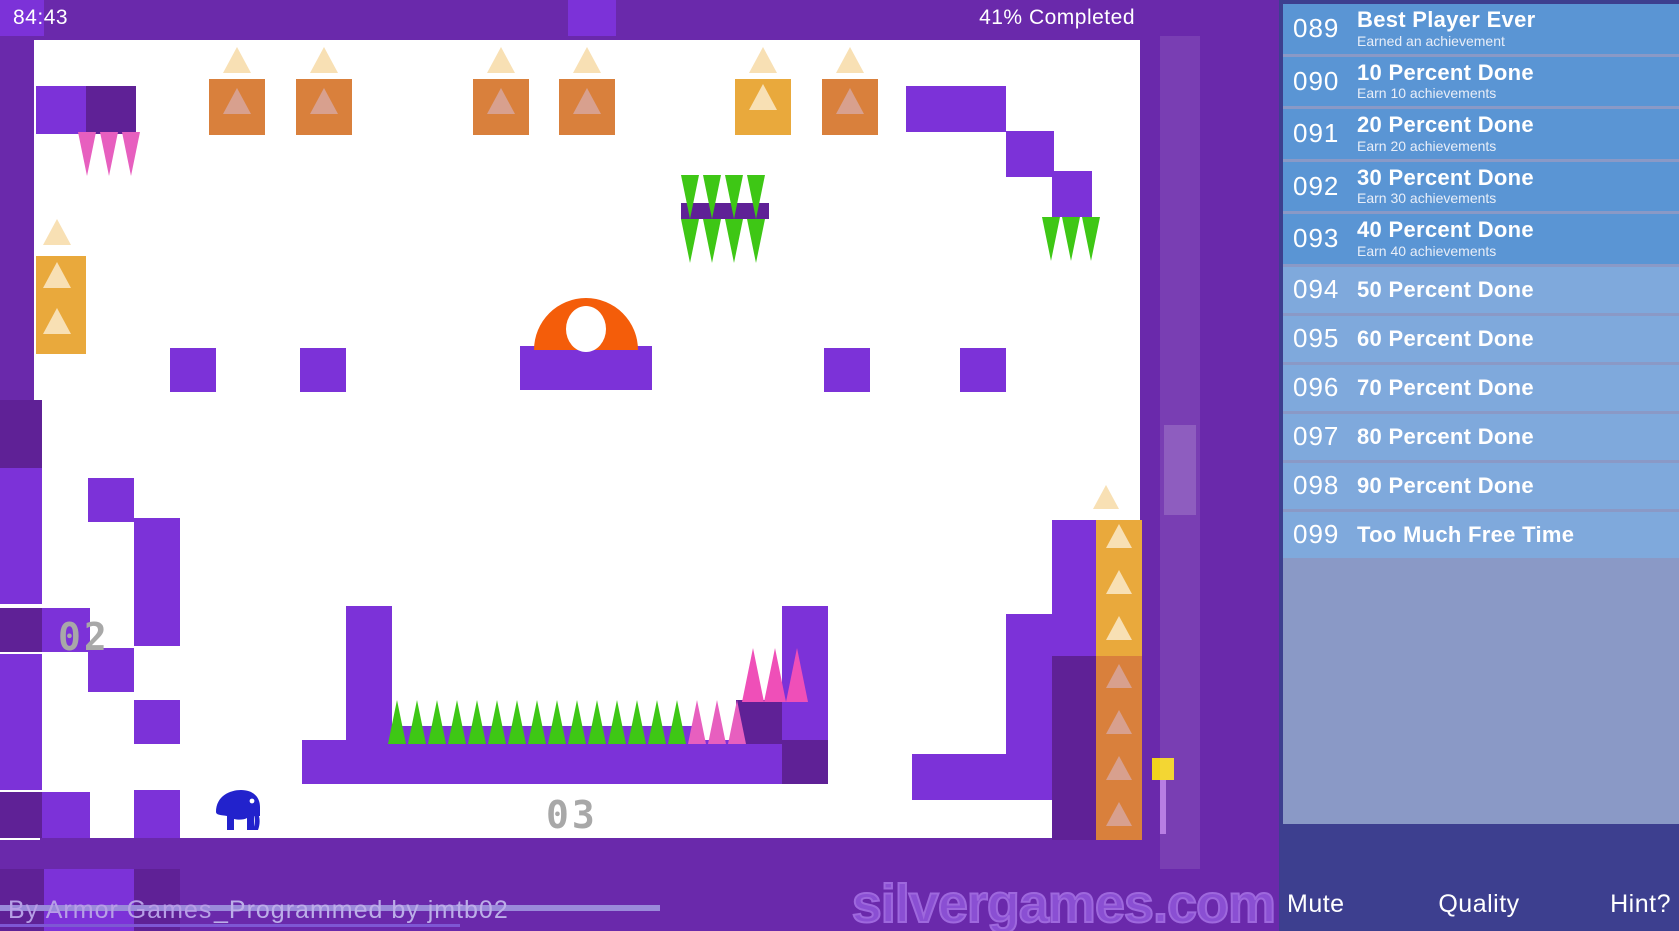 This screenshot has width=1679, height=931. What do you see at coordinates (1316, 387) in the screenshot?
I see `achievement-id: 096` at bounding box center [1316, 387].